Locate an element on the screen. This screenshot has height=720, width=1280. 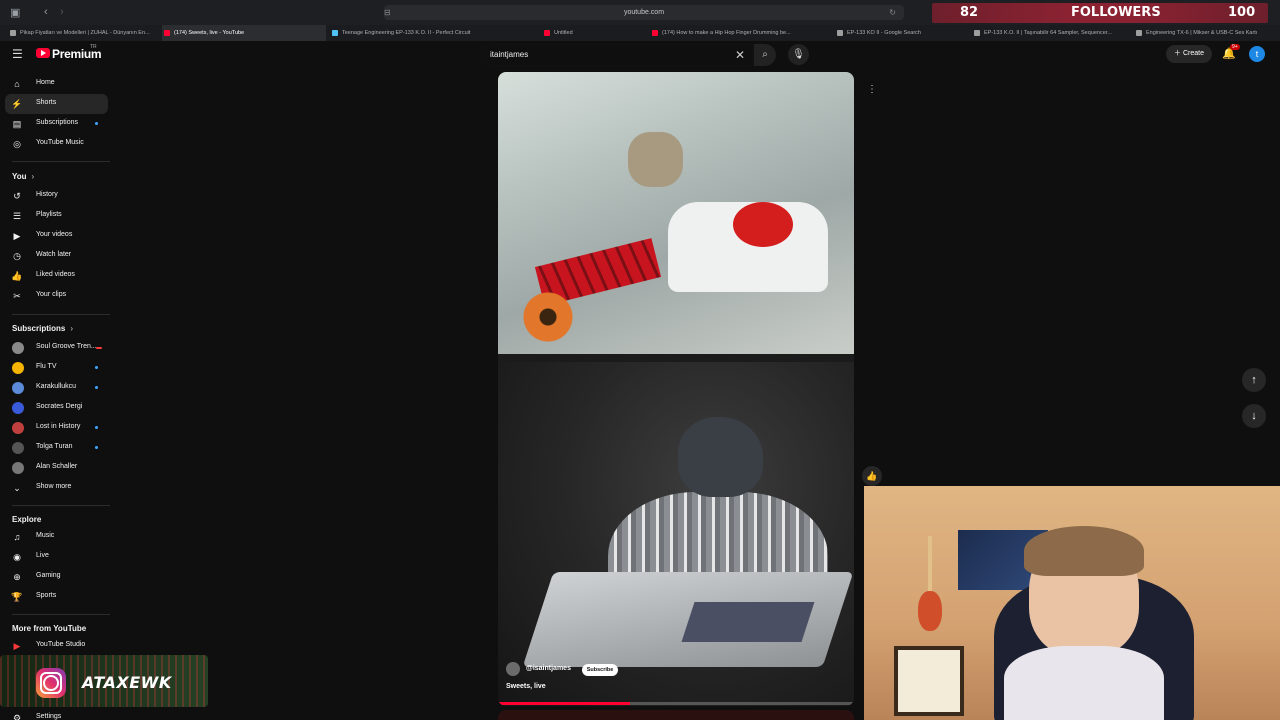
search-button: ⌕ is located at coordinates (765, 55).